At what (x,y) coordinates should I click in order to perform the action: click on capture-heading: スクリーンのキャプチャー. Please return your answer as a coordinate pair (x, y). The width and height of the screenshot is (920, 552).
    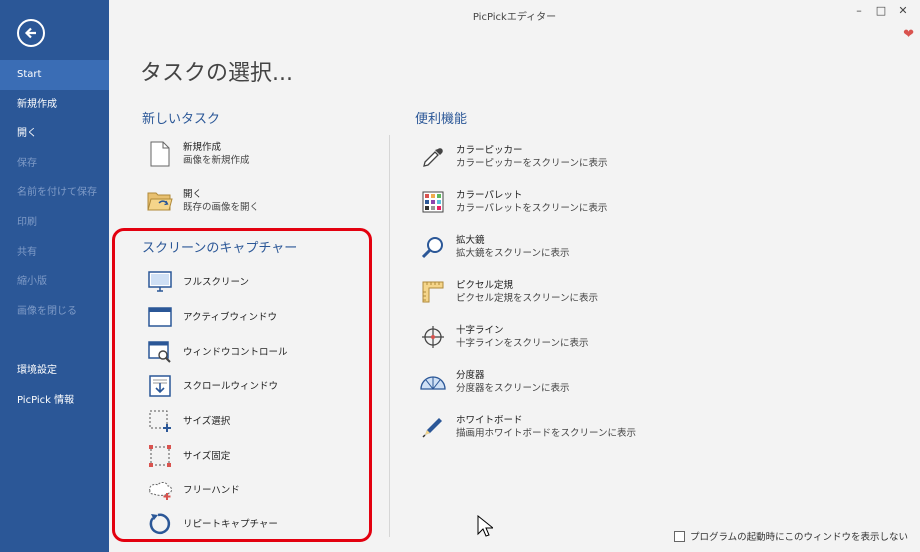
    Looking at the image, I should click on (220, 248).